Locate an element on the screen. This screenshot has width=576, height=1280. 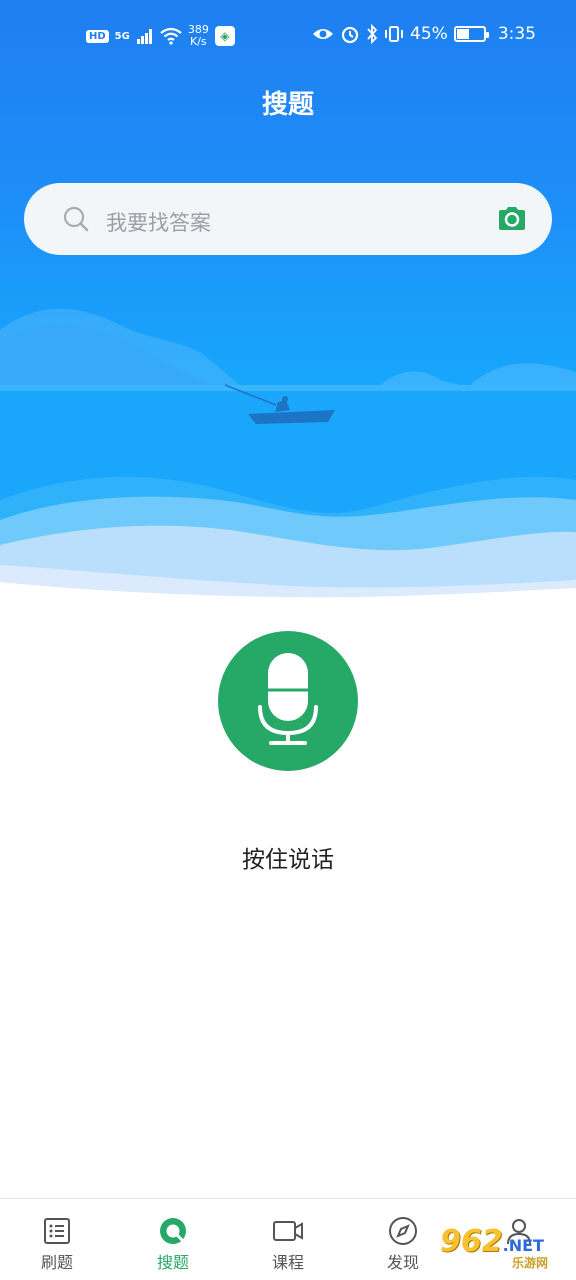
eye-icon is located at coordinates (323, 34).